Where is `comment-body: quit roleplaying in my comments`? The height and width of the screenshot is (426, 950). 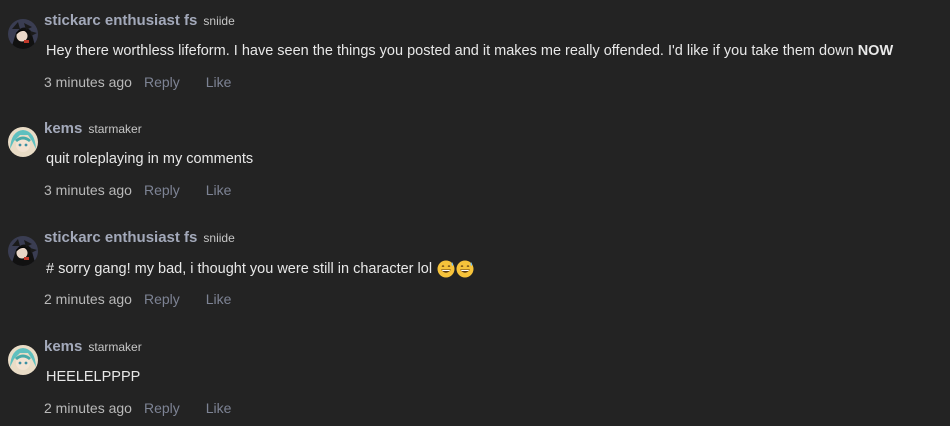 comment-body: quit roleplaying in my comments is located at coordinates (149, 159).